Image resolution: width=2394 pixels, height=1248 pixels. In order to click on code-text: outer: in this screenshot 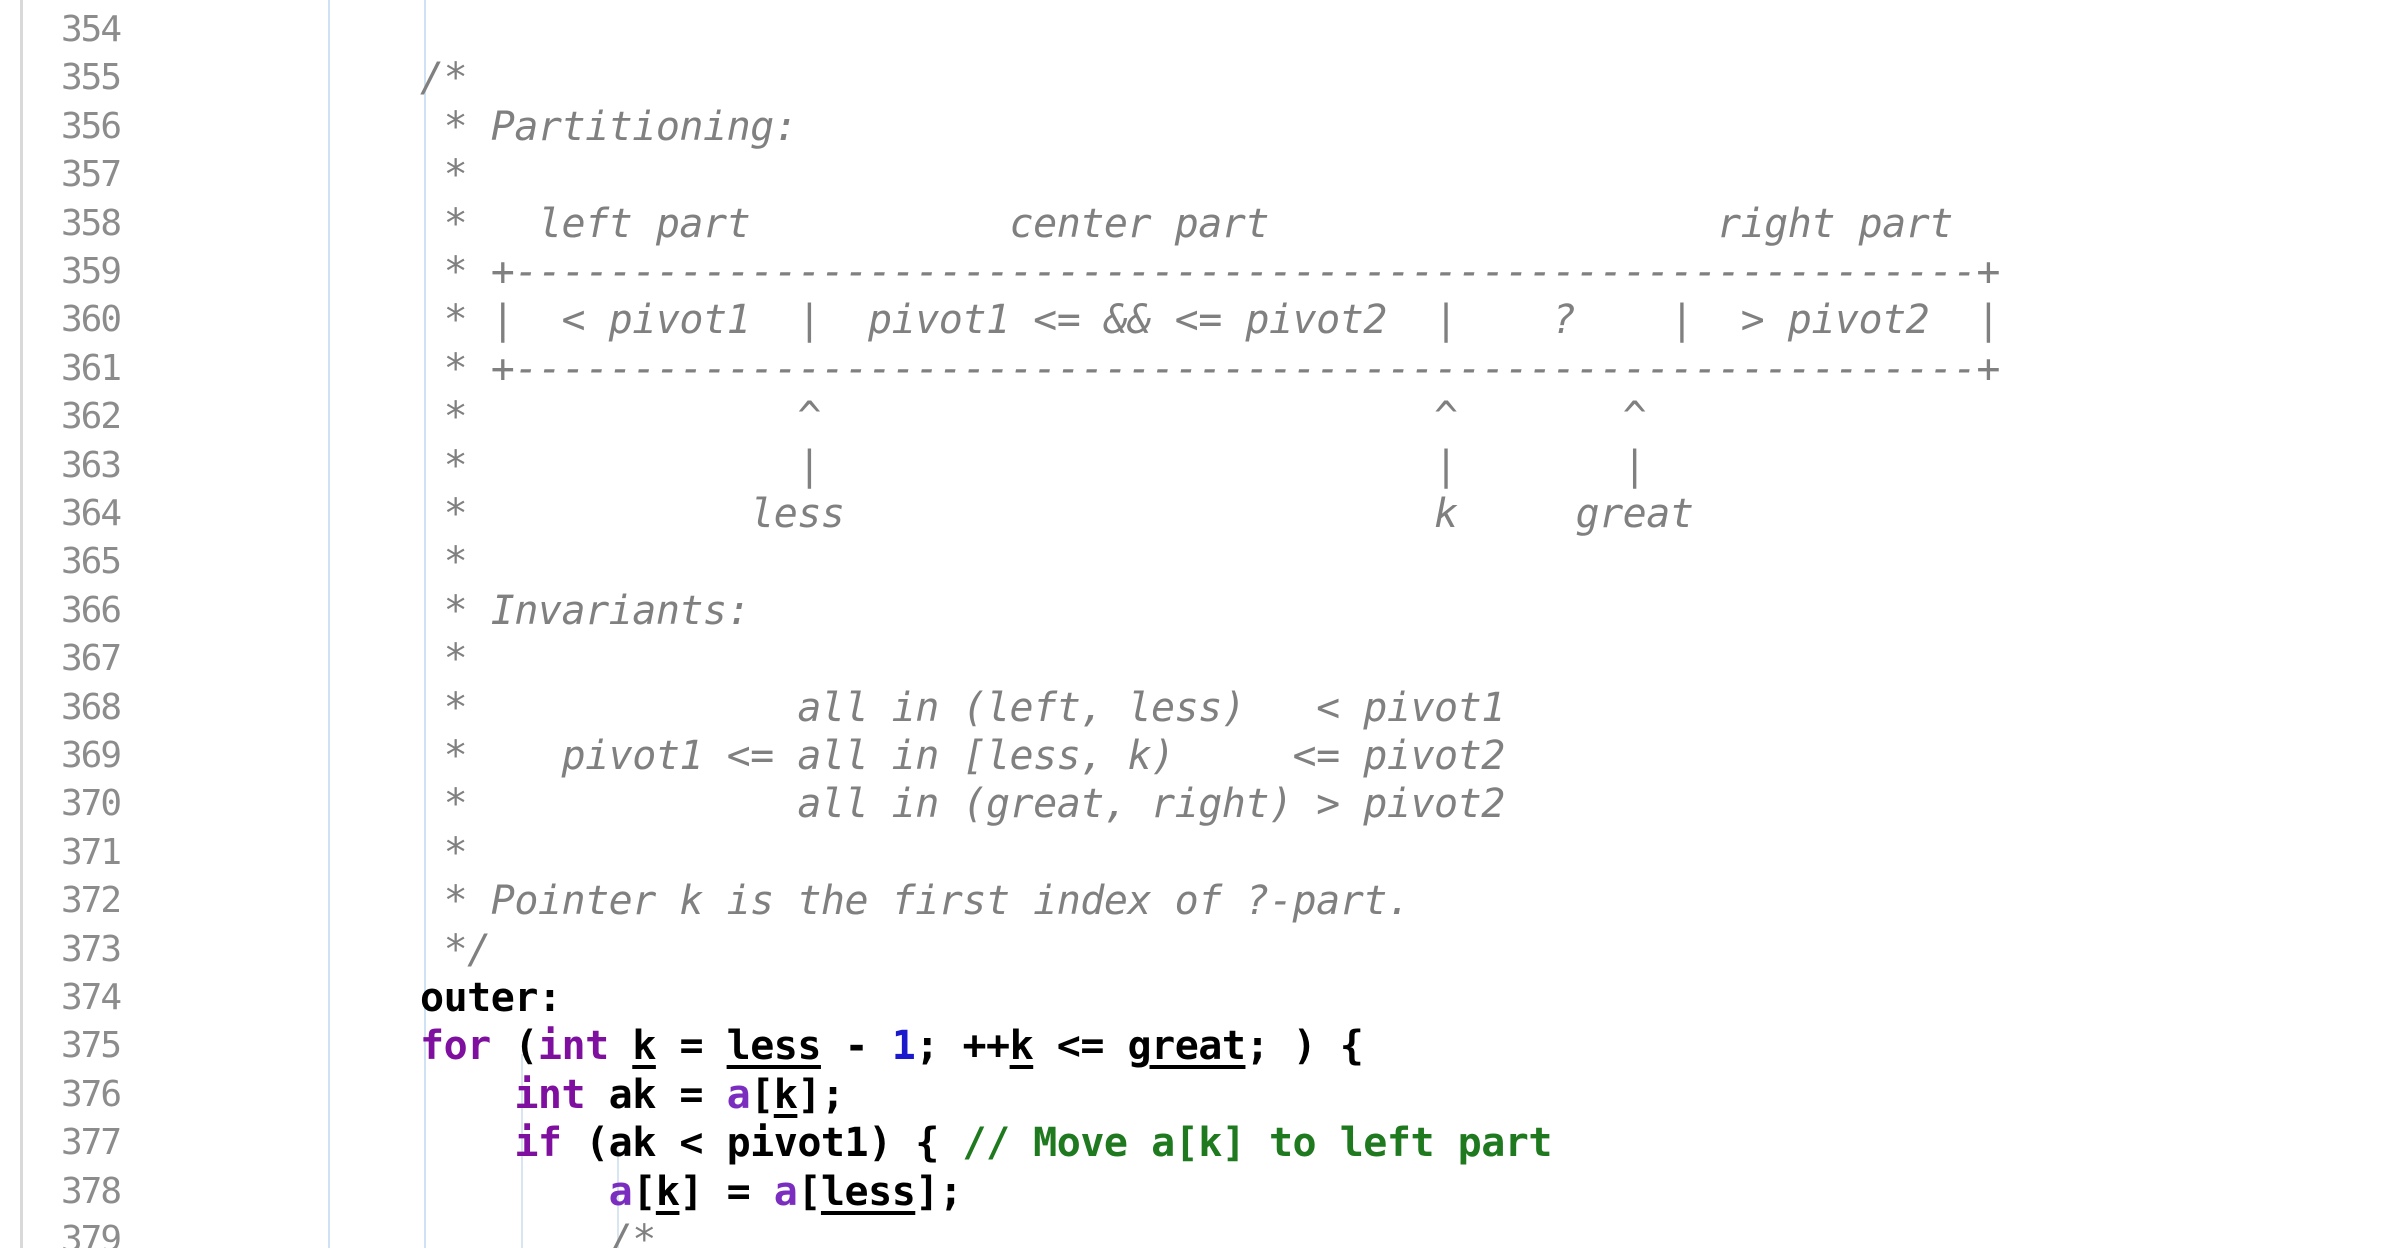, I will do `click(491, 998)`.